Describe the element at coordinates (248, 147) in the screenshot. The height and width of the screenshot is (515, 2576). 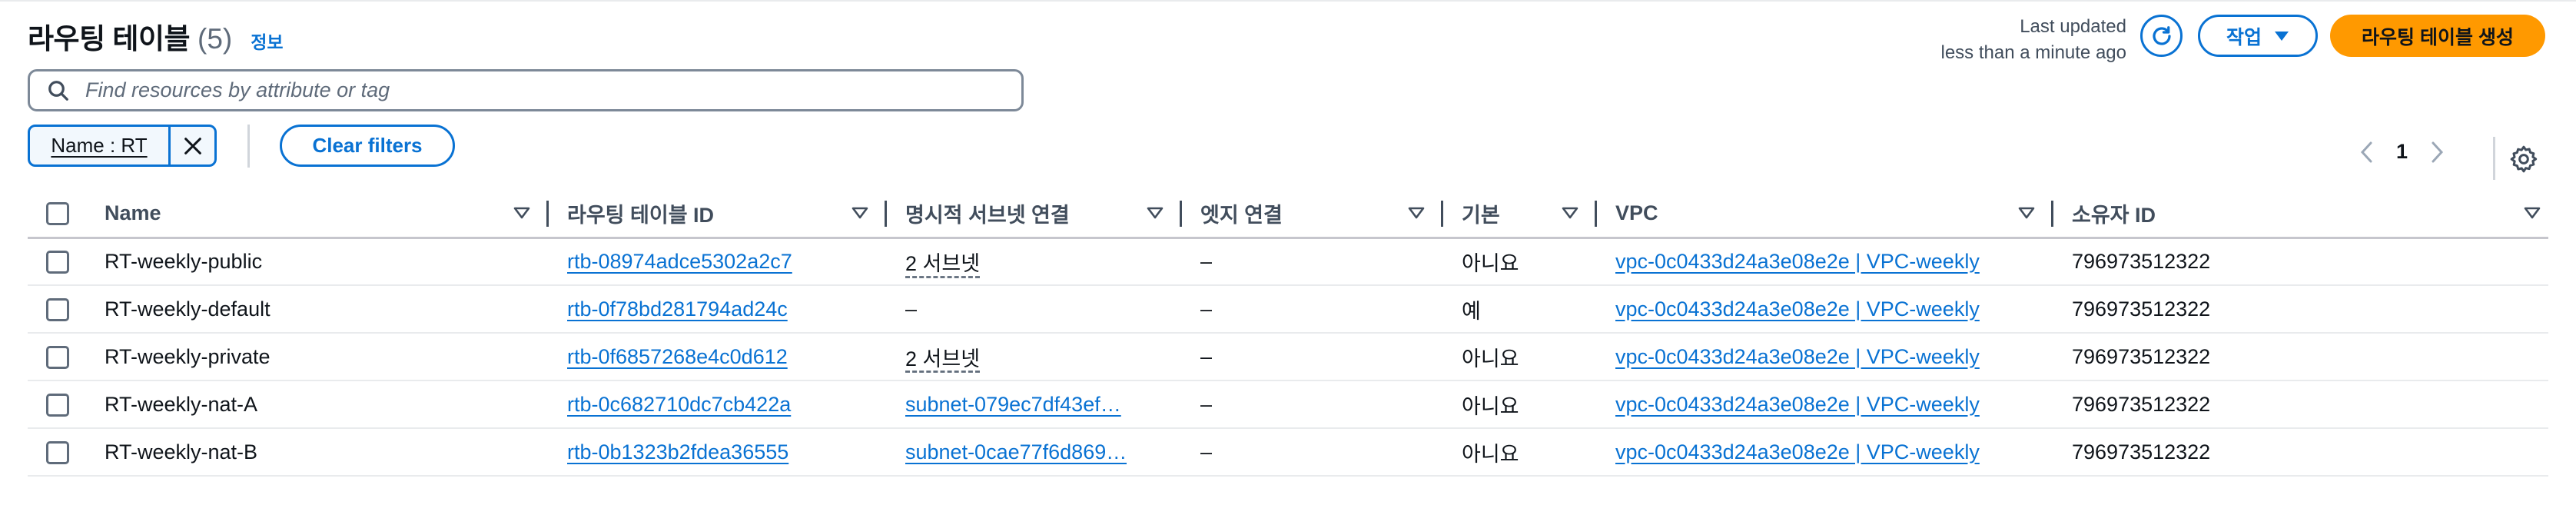
I see `filter-divider` at that location.